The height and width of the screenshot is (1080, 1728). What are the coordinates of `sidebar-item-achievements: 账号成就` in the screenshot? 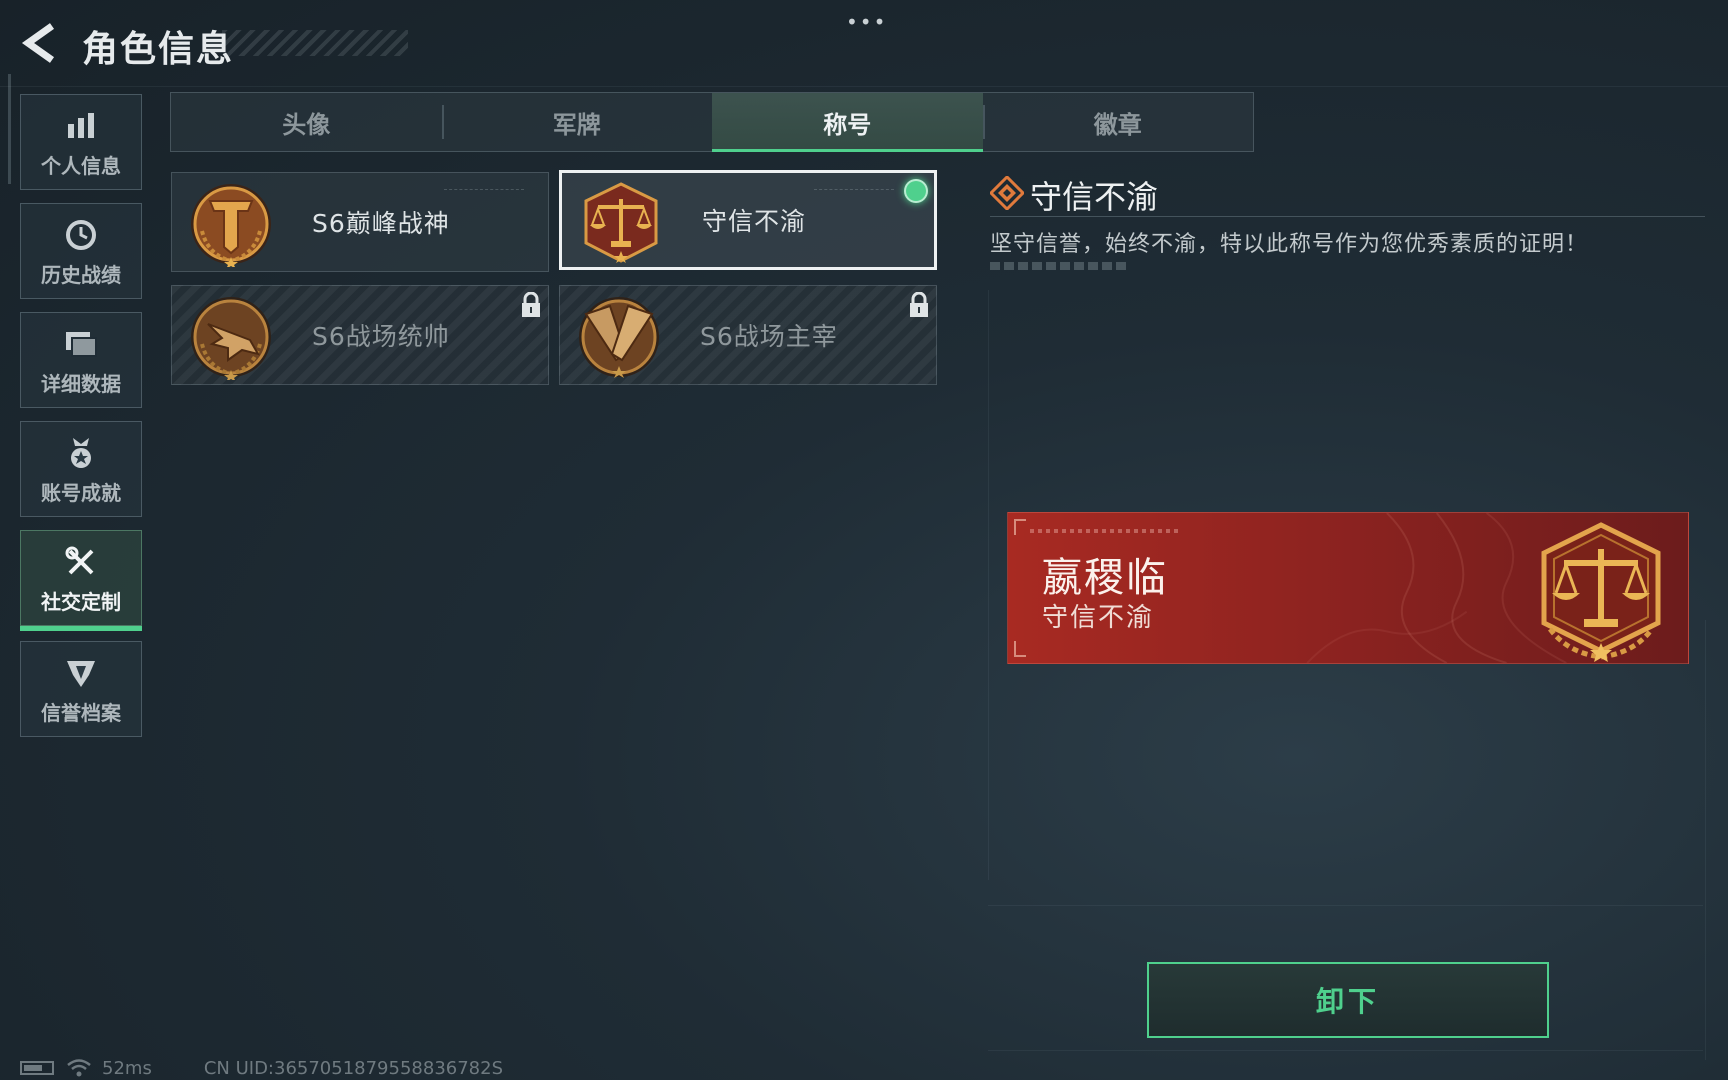 It's located at (81, 469).